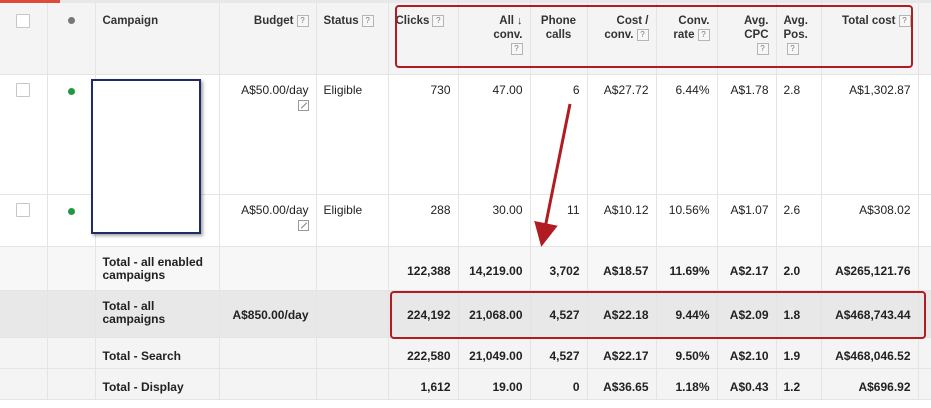  I want to click on arrow-line, so click(553, 175).